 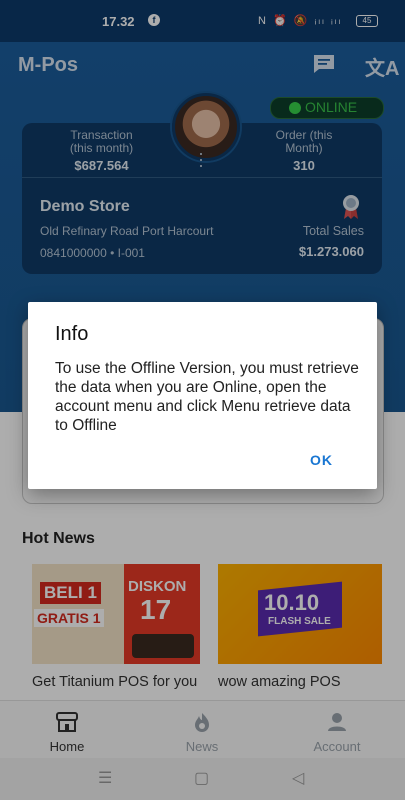 What do you see at coordinates (72, 334) in the screenshot?
I see `dialog-title: Info` at bounding box center [72, 334].